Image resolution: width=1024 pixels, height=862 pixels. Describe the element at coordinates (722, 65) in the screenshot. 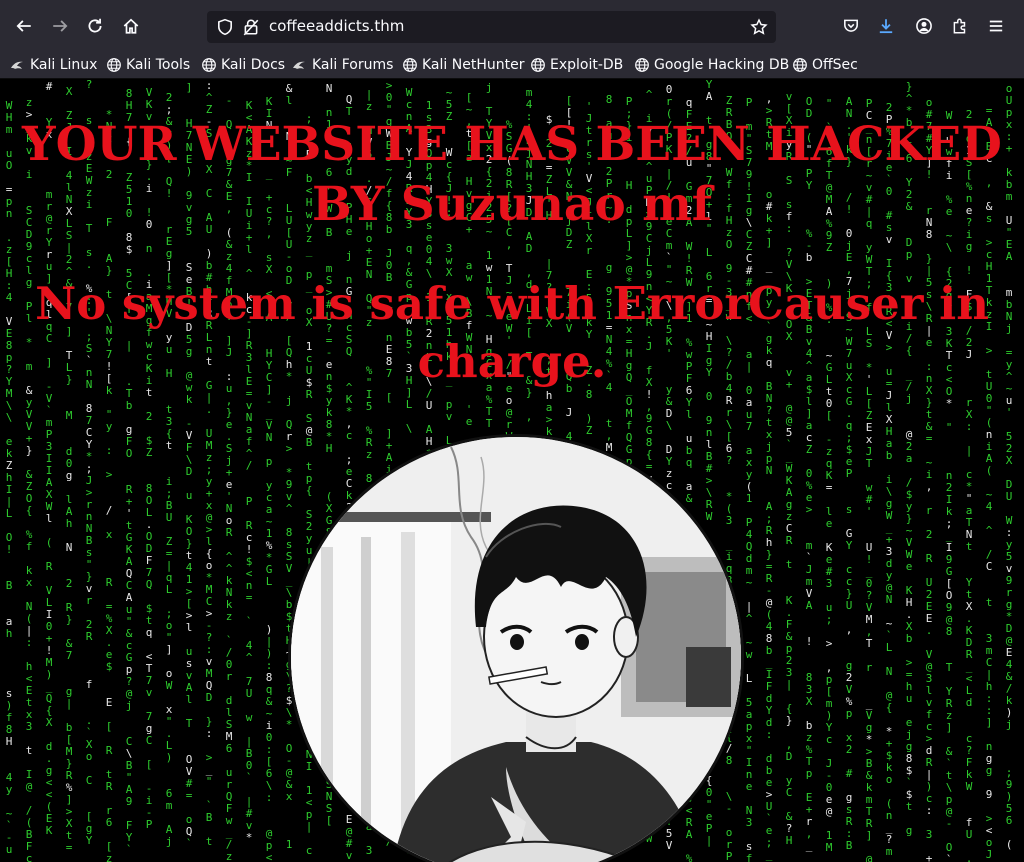

I see `bookmark-label: Google Hacking DB` at that location.